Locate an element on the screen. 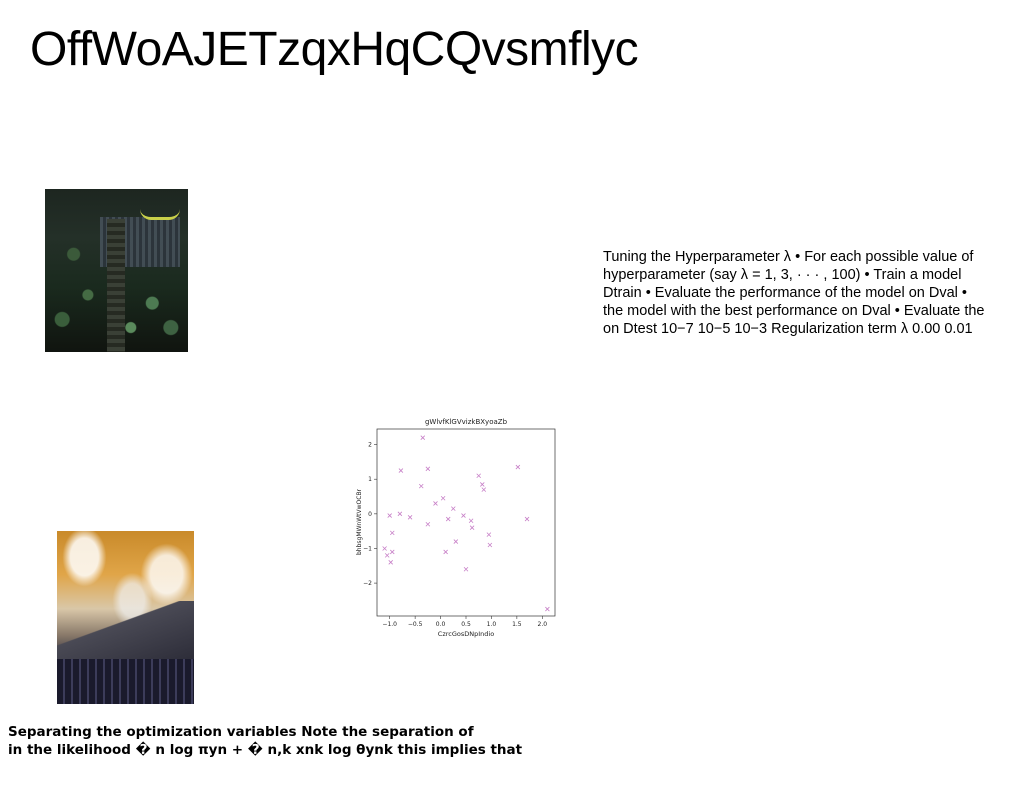  x-tick-label: −0.5 is located at coordinates (415, 624).